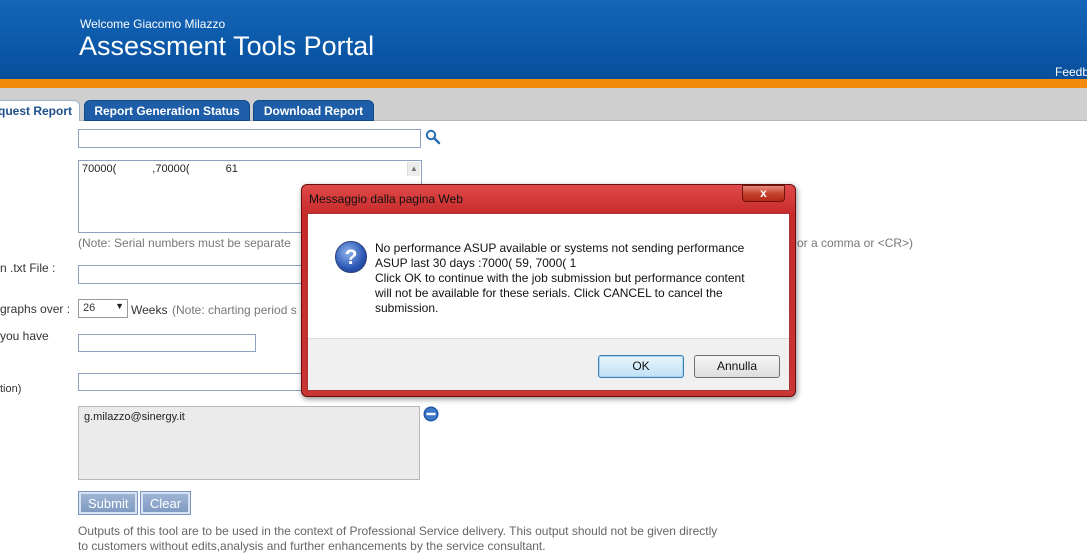  I want to click on weeks-note: (Note: charting period s, so click(234, 310).